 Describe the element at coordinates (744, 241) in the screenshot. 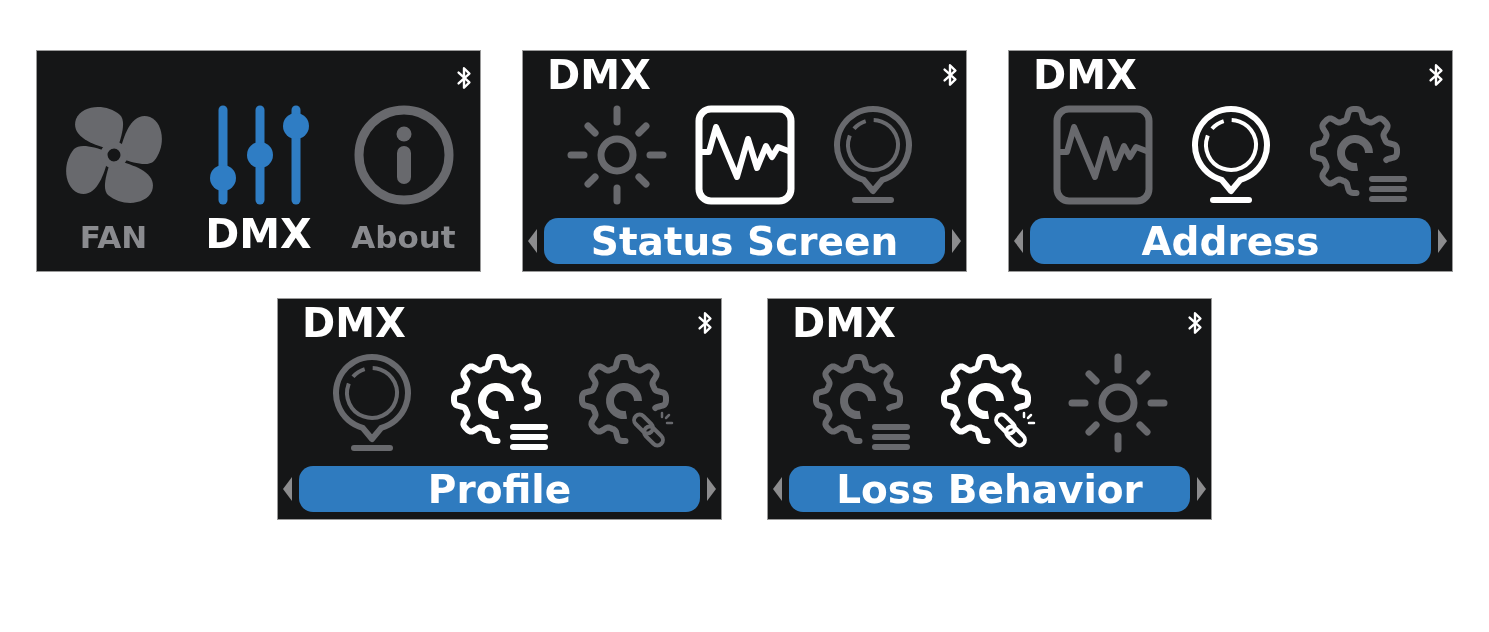

I see `selected-item-label: Status Screen` at that location.